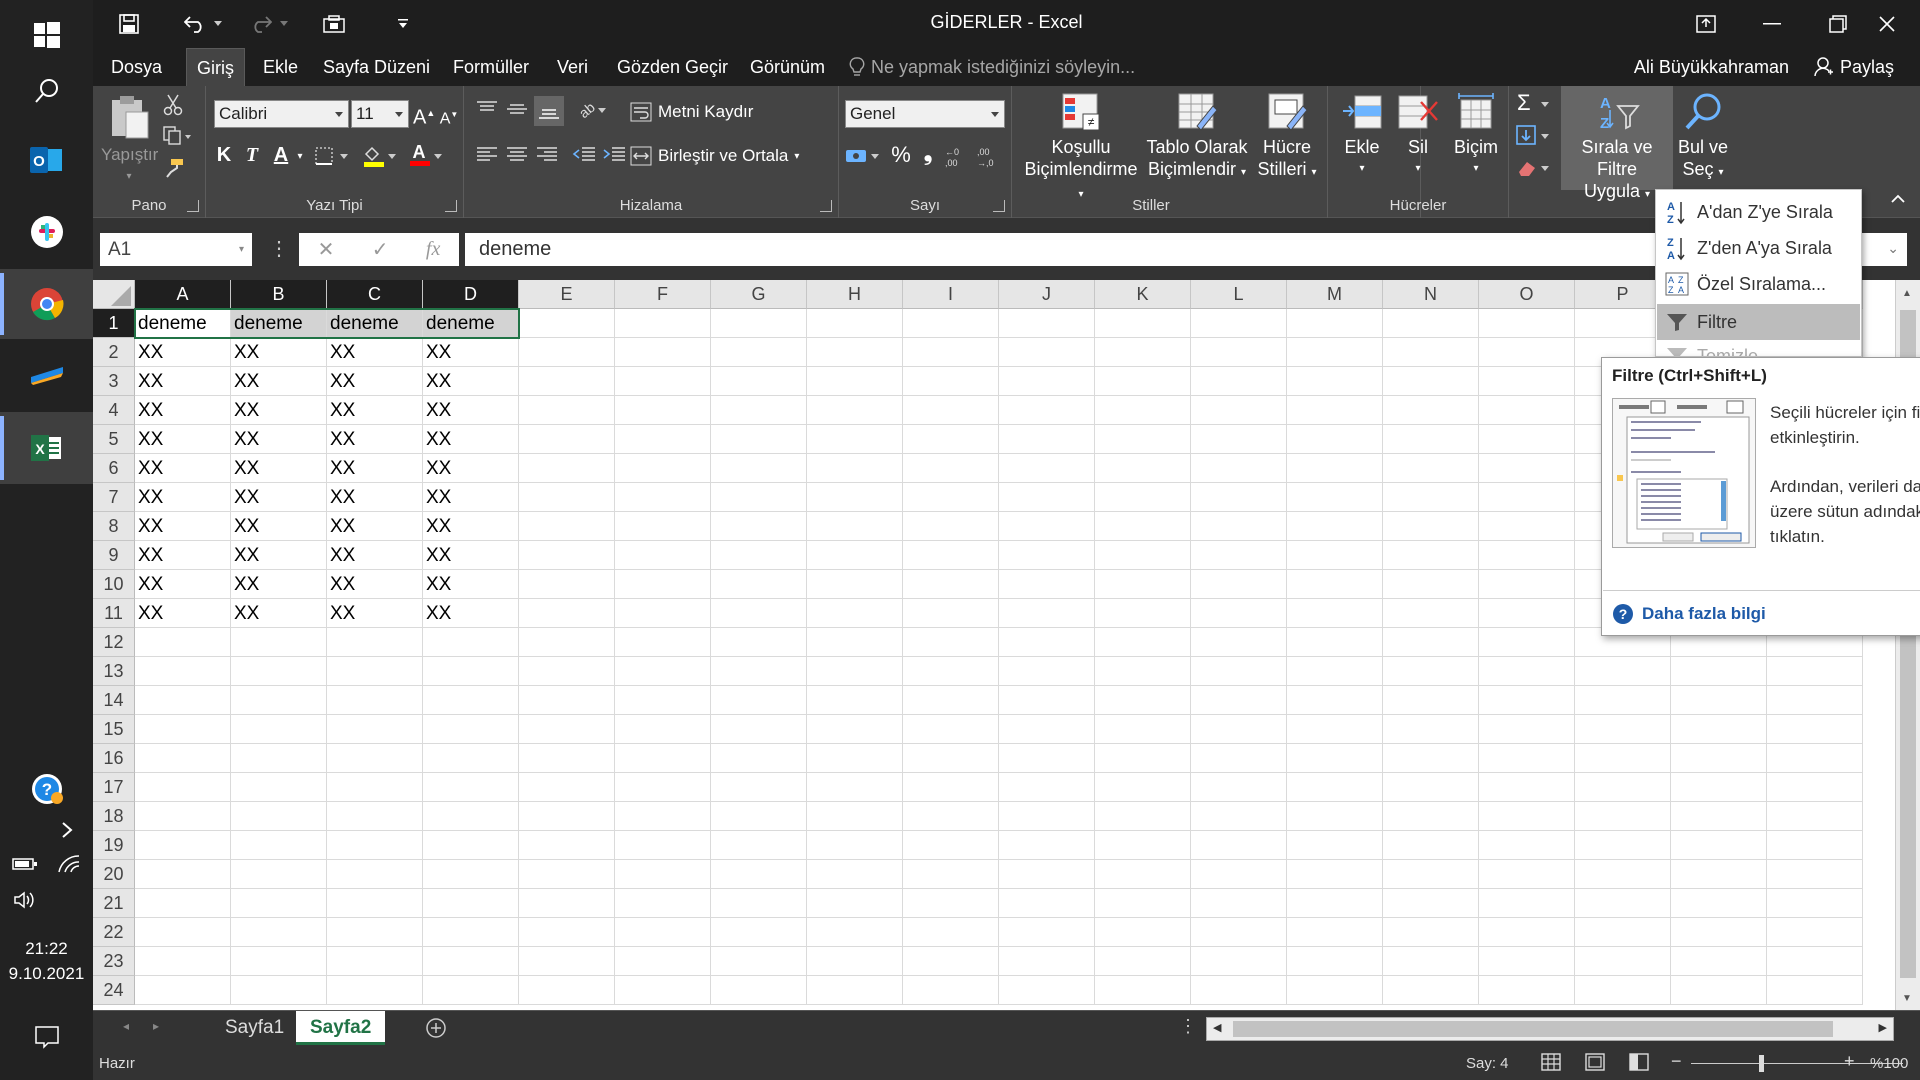 The image size is (1920, 1080). I want to click on cell-e14, so click(567, 700).